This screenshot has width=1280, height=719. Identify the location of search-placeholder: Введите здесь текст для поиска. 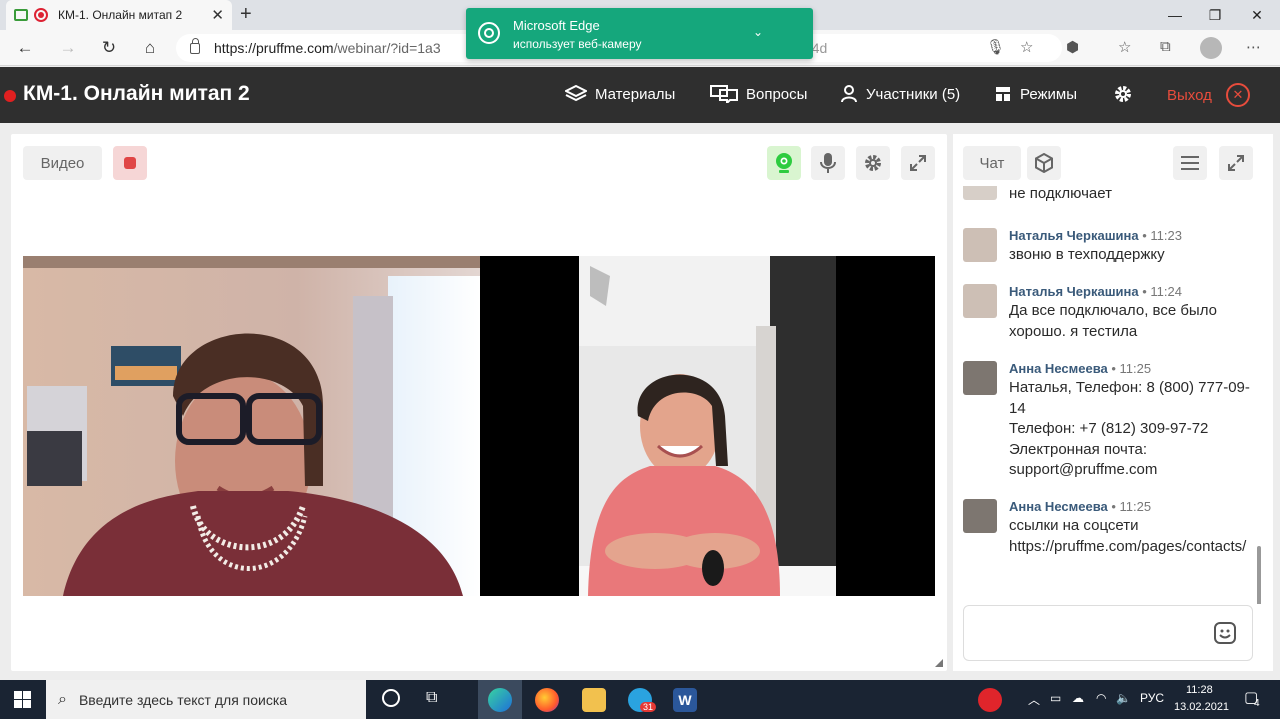
(183, 699).